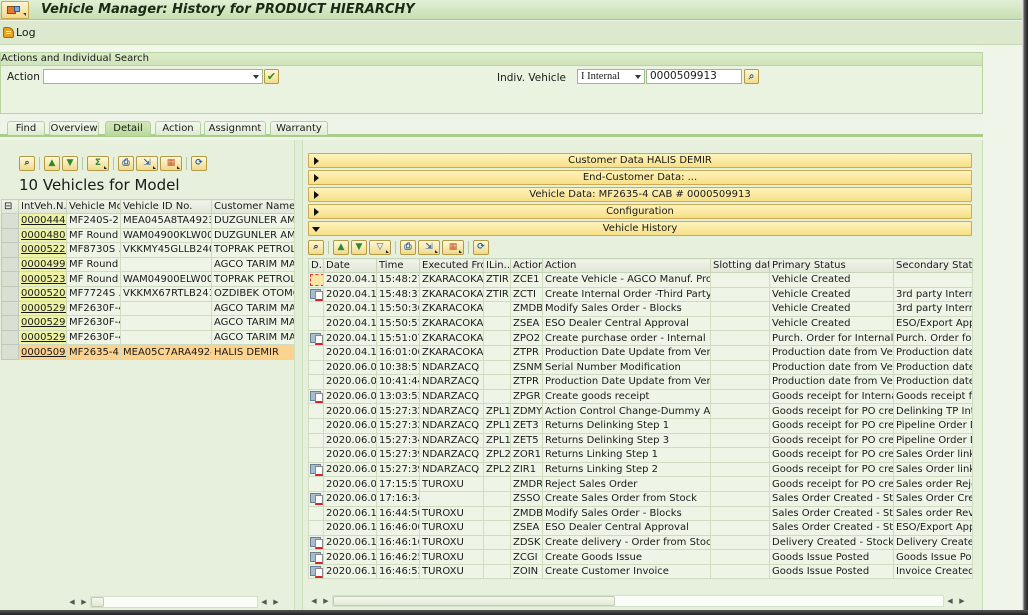 This screenshot has width=1028, height=615. What do you see at coordinates (271, 76) in the screenshot?
I see `execute-action-button: ✔` at bounding box center [271, 76].